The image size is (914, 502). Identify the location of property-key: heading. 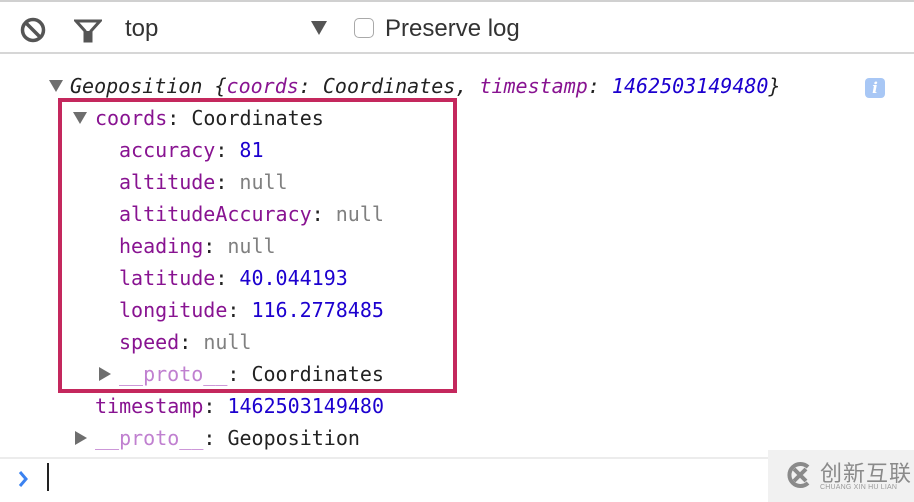
(161, 246).